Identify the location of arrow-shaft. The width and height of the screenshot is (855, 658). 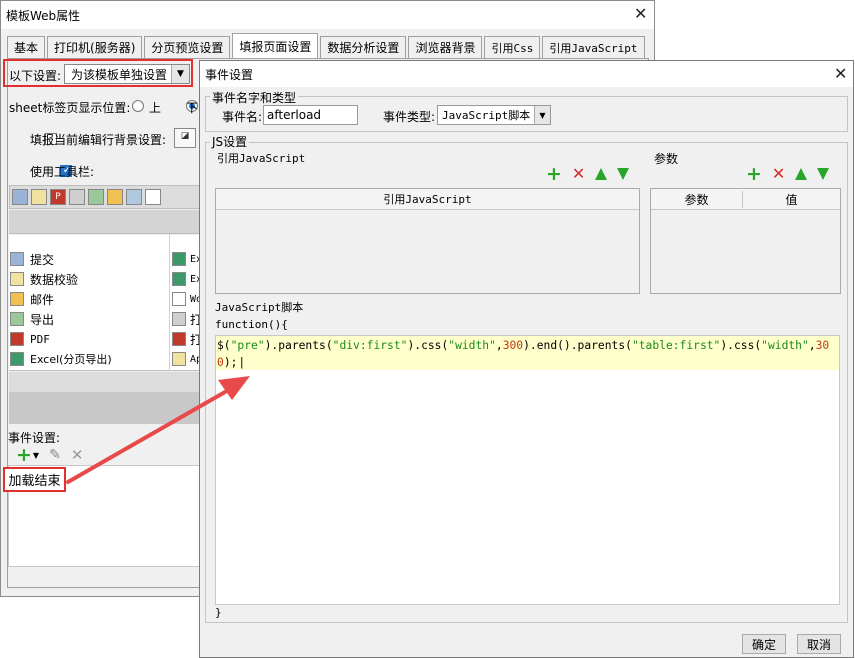
(150, 435).